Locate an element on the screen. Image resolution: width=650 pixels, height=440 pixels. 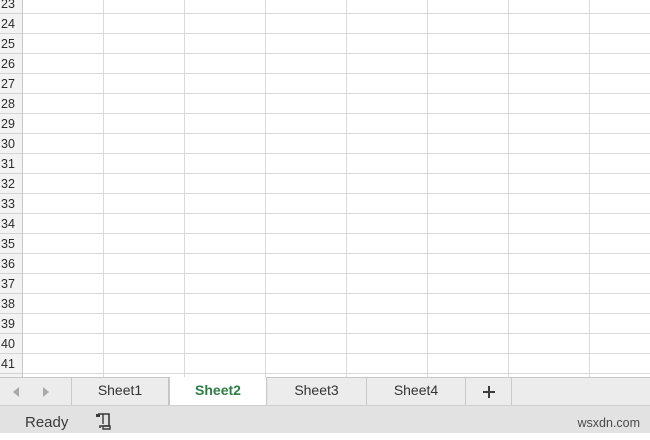
row-header: 35 is located at coordinates (11, 244).